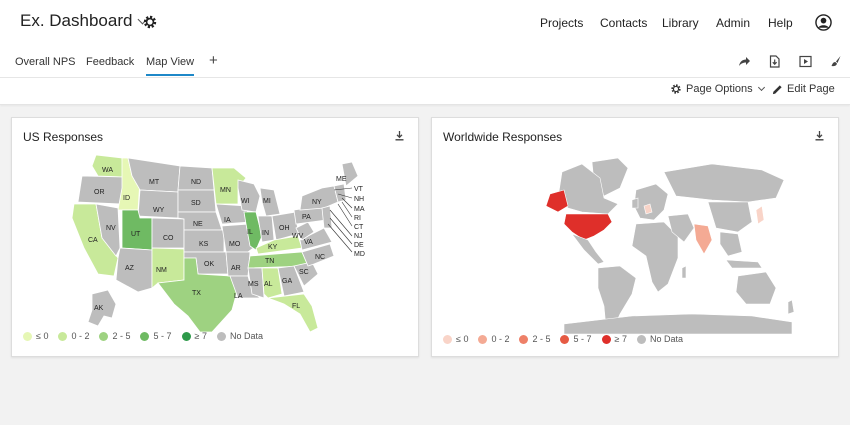  Describe the element at coordinates (225, 190) in the screenshot. I see `state-label: MN` at that location.